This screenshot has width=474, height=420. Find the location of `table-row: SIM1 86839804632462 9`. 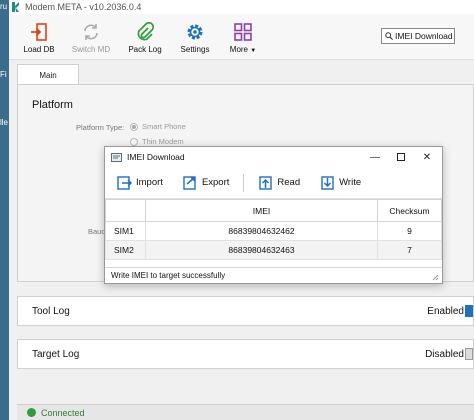

table-row: SIM1 86839804632462 9 is located at coordinates (273, 231).